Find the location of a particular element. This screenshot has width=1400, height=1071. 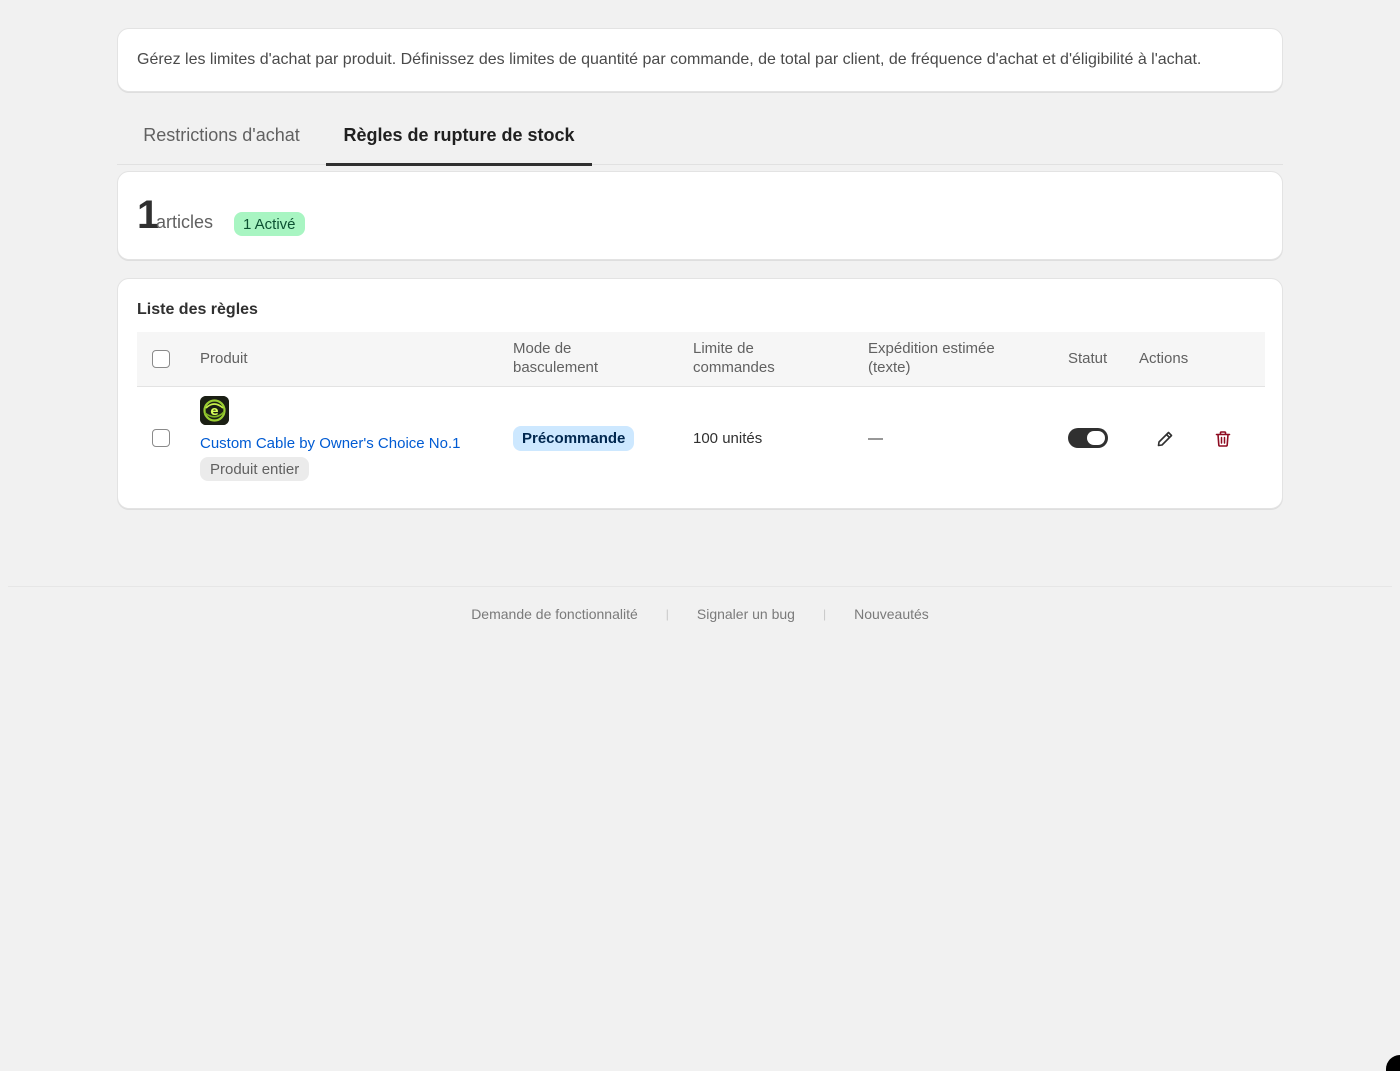

rules-list-title: Liste des règles is located at coordinates (197, 309).